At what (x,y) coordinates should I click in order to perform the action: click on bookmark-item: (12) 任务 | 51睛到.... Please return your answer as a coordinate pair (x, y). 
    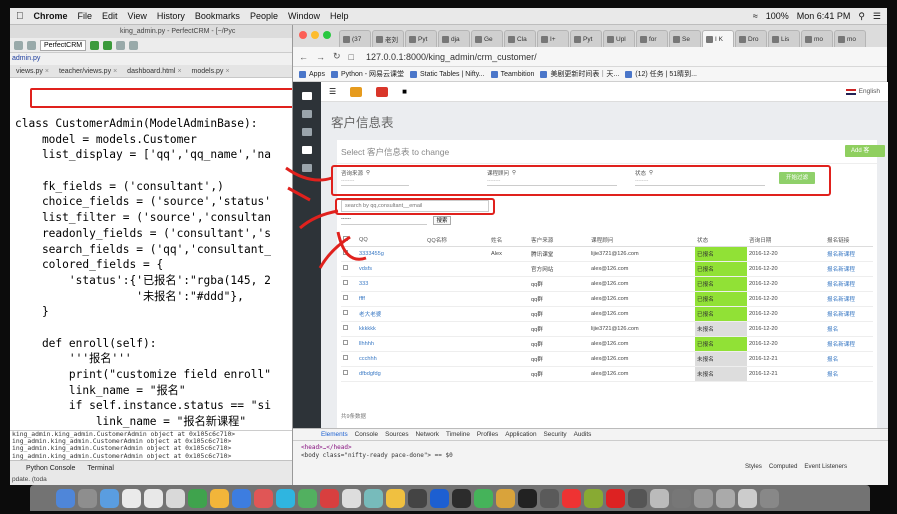
    Looking at the image, I should click on (661, 74).